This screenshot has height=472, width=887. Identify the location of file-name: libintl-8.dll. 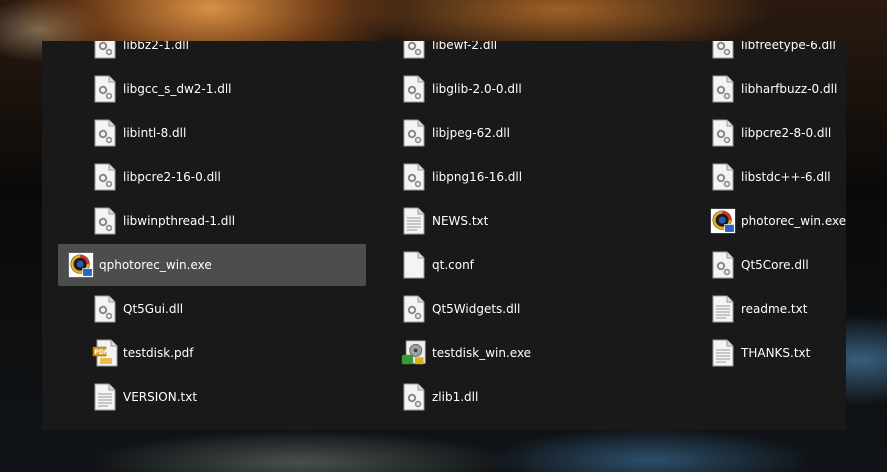
(155, 133).